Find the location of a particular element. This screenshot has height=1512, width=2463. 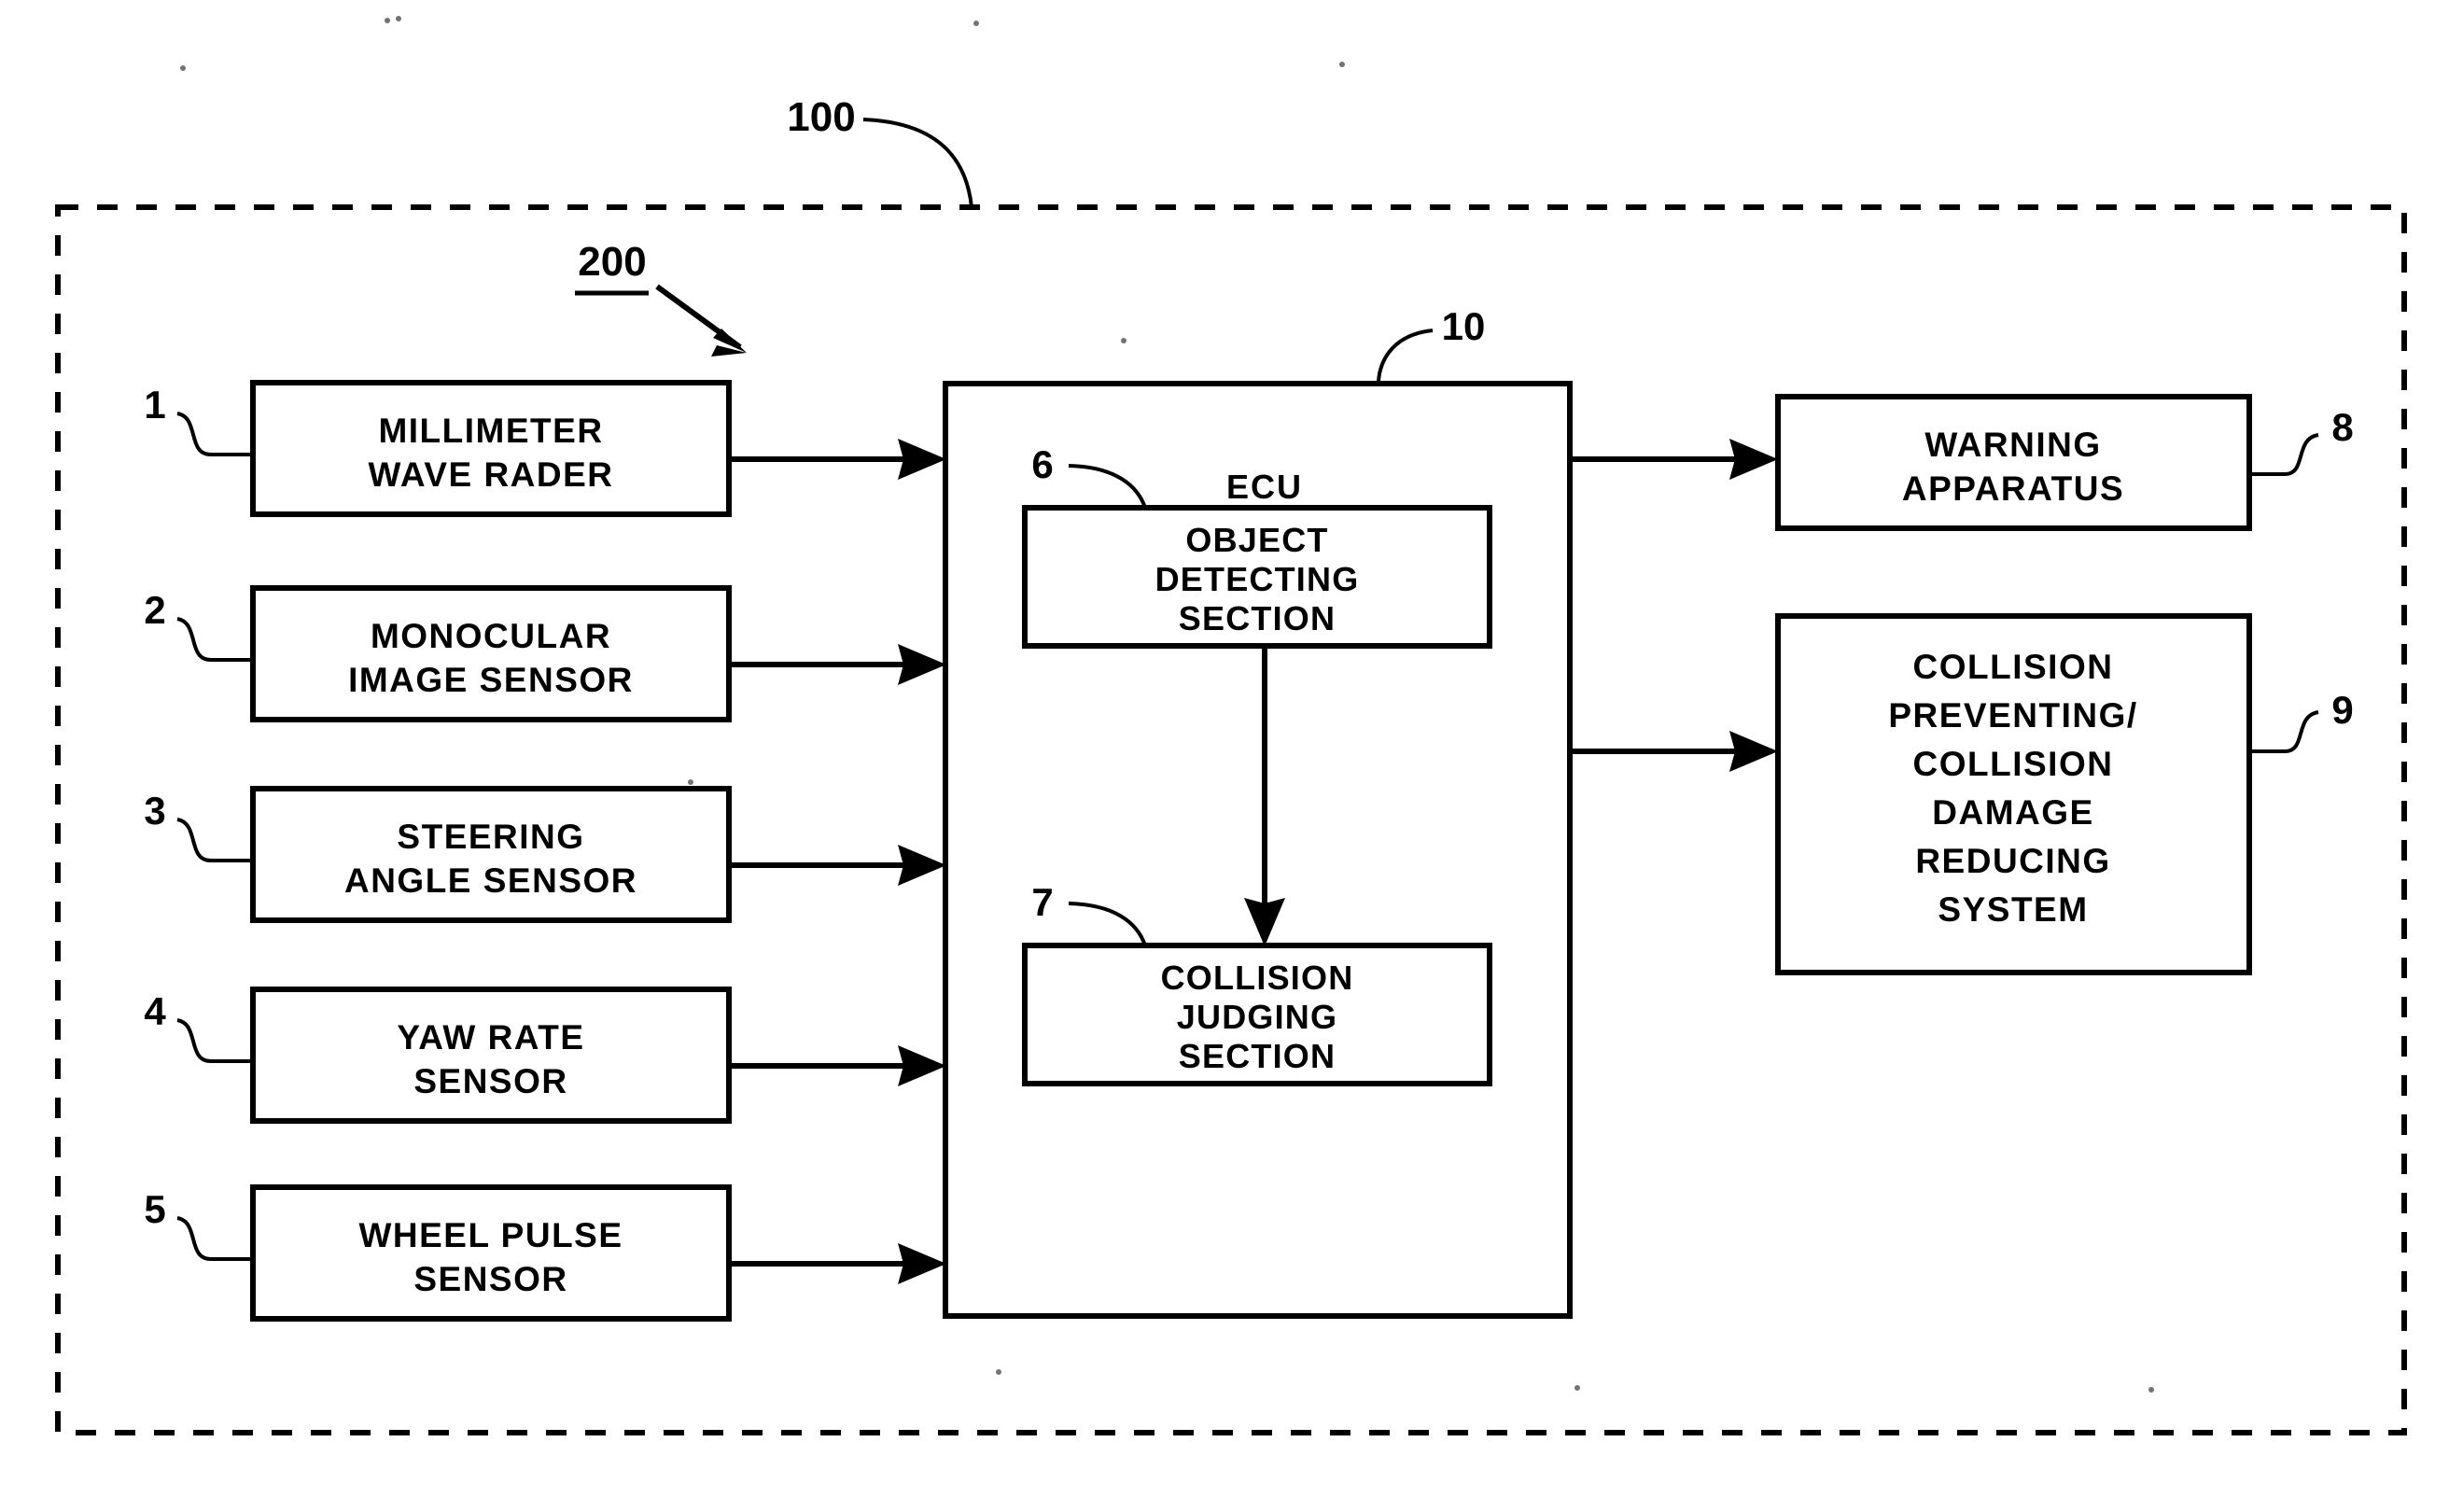

output-9-label-line5: REDUCING is located at coordinates (2012, 861).